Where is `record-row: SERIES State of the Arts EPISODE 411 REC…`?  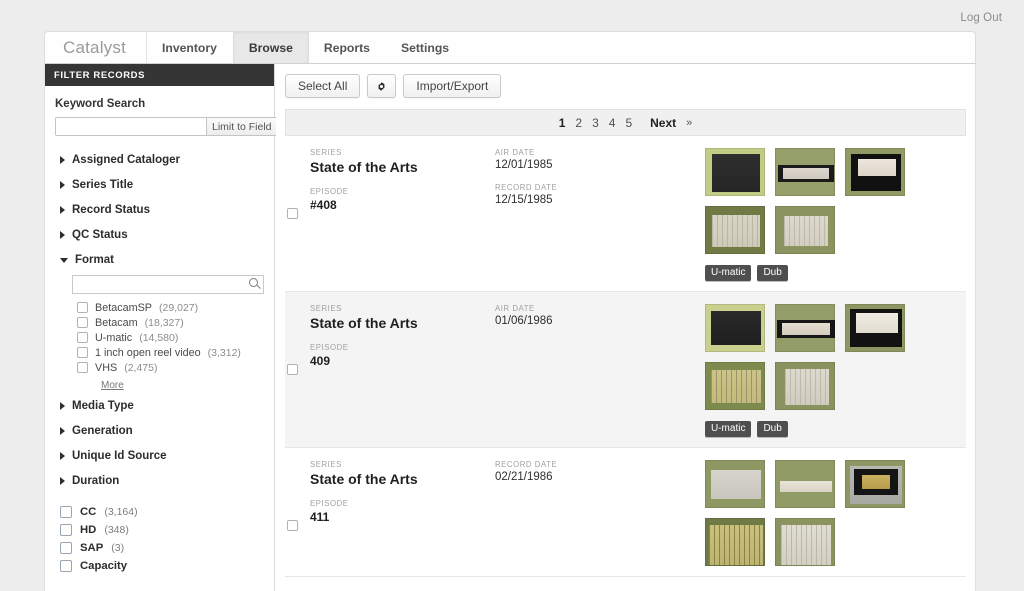 record-row: SERIES State of the Arts EPISODE 411 REC… is located at coordinates (625, 512).